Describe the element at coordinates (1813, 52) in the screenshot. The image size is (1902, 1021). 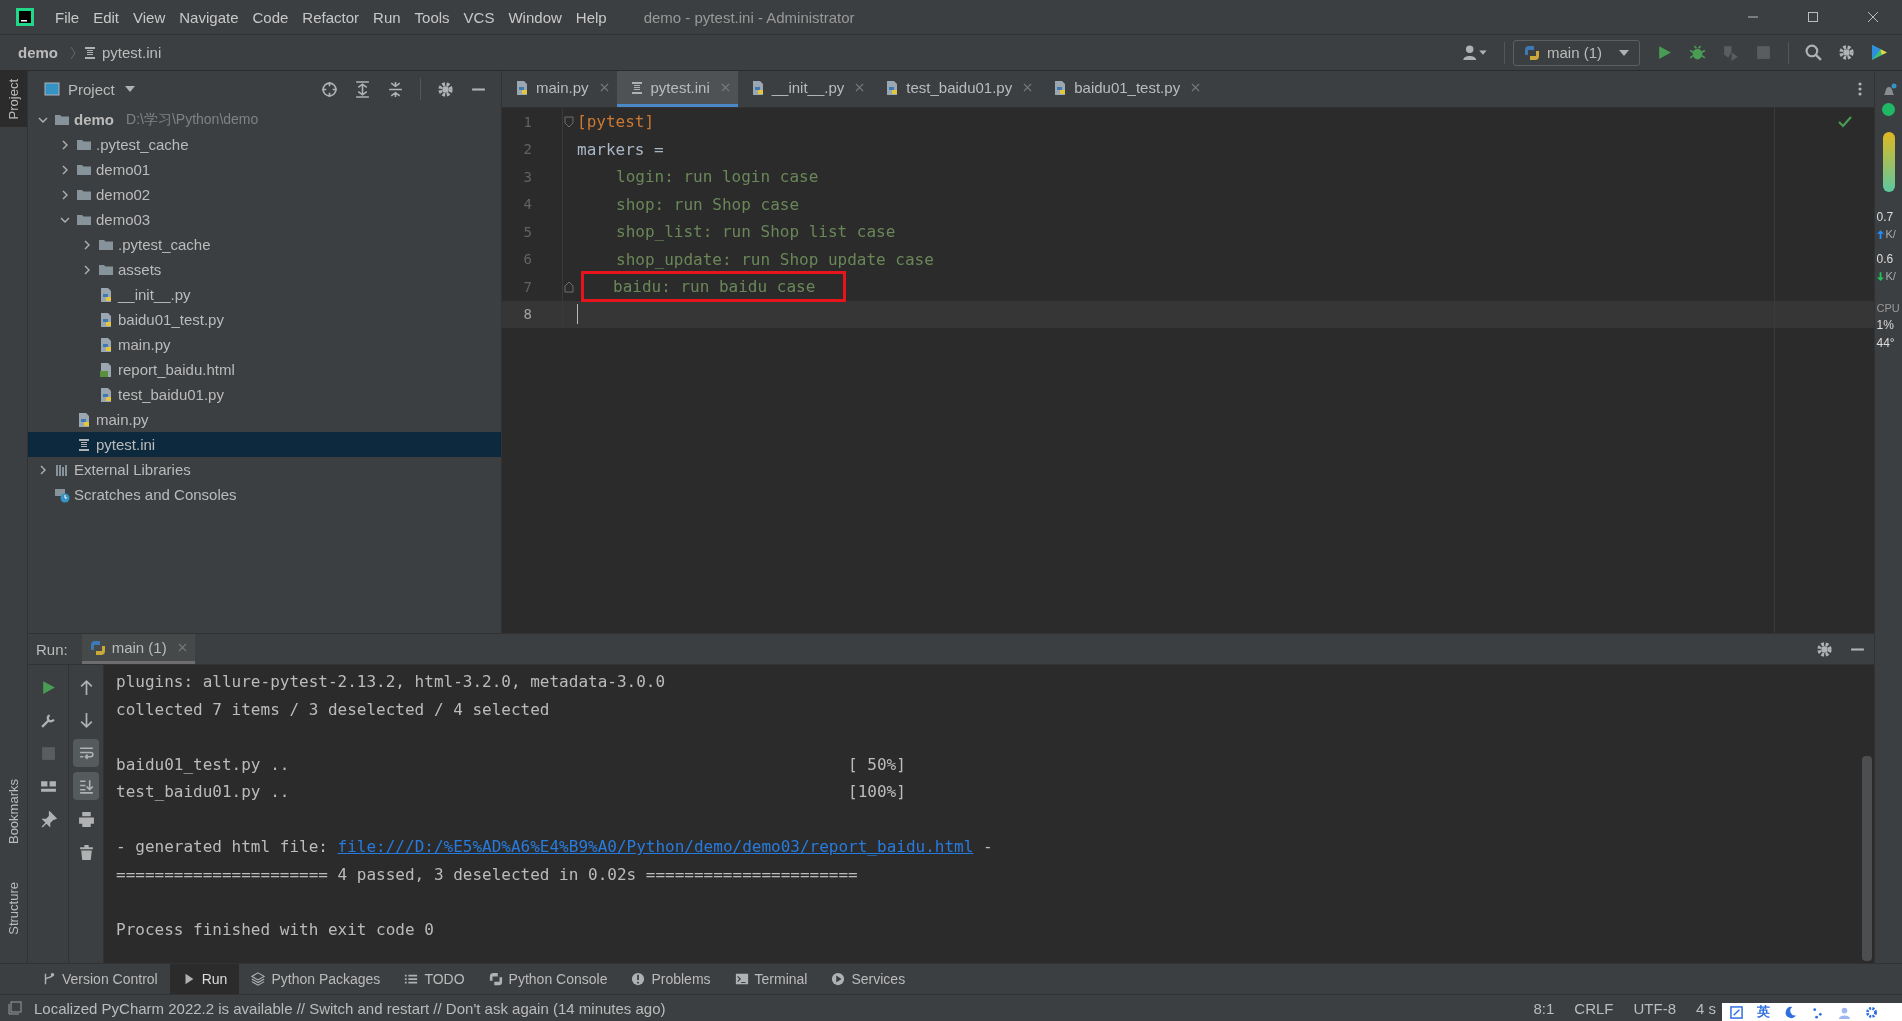
I see `search-icon` at that location.